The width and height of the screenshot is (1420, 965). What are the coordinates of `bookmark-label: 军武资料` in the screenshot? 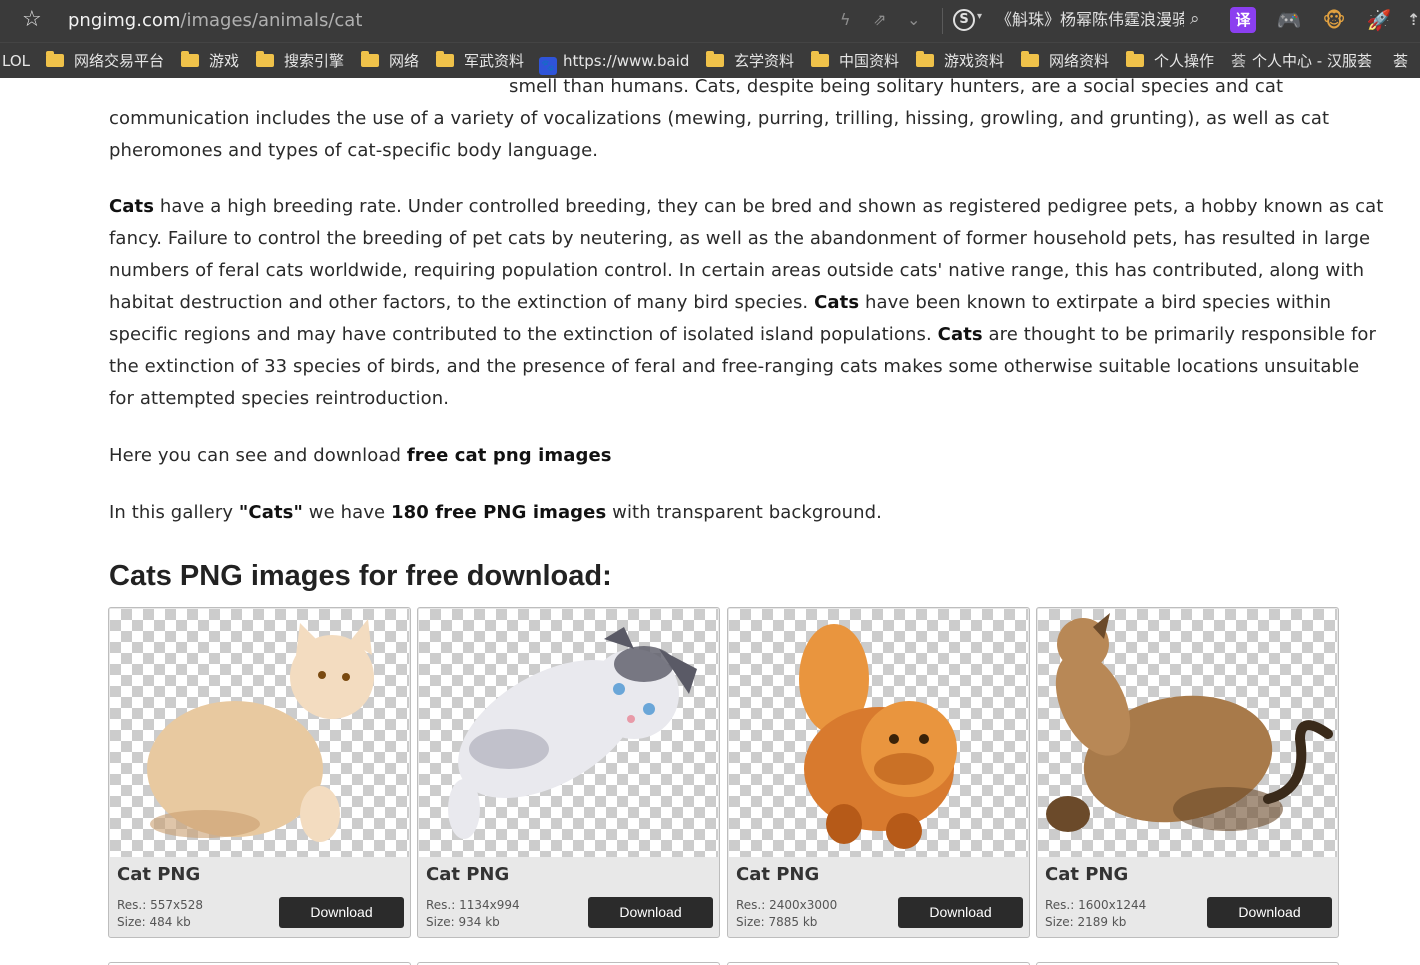 It's located at (494, 61).